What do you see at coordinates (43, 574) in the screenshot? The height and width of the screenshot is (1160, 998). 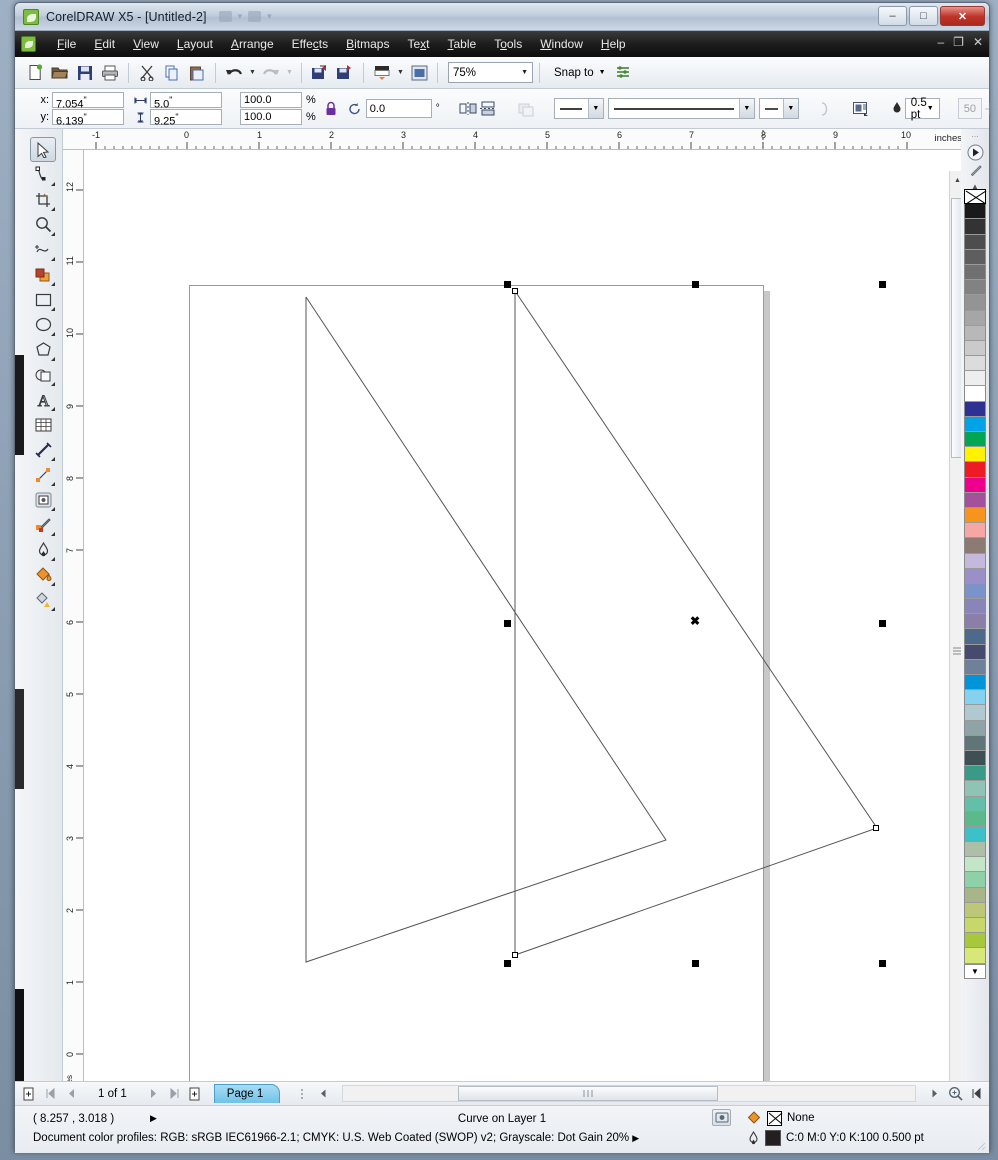 I see `fill-tool` at bounding box center [43, 574].